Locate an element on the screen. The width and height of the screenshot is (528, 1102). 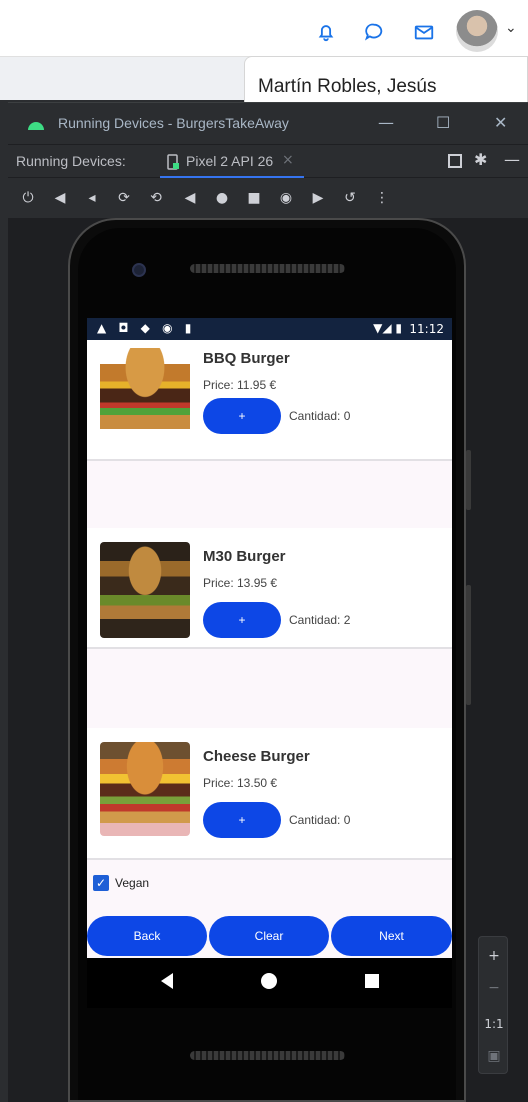
rotate-left-icon: ⟲ is located at coordinates (156, 198).